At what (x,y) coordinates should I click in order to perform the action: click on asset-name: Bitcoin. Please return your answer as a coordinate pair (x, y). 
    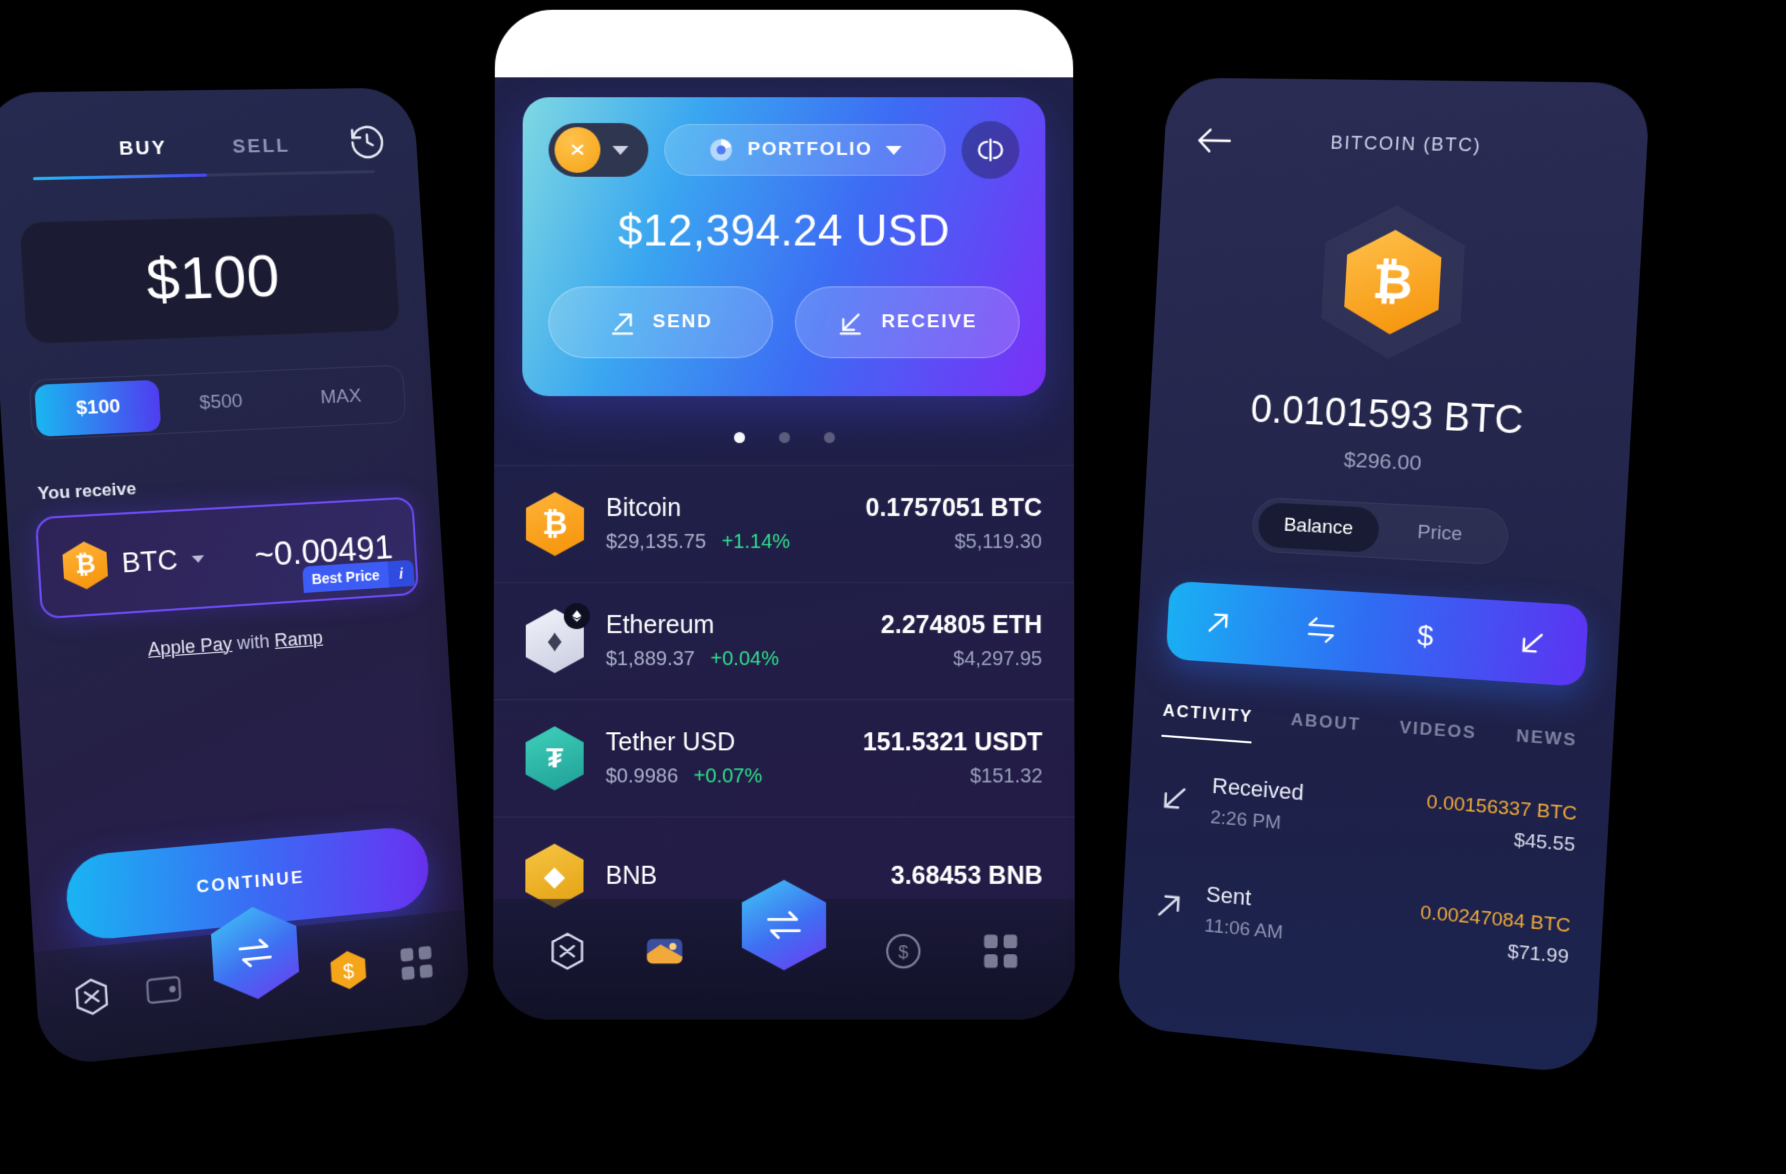
    Looking at the image, I should click on (643, 508).